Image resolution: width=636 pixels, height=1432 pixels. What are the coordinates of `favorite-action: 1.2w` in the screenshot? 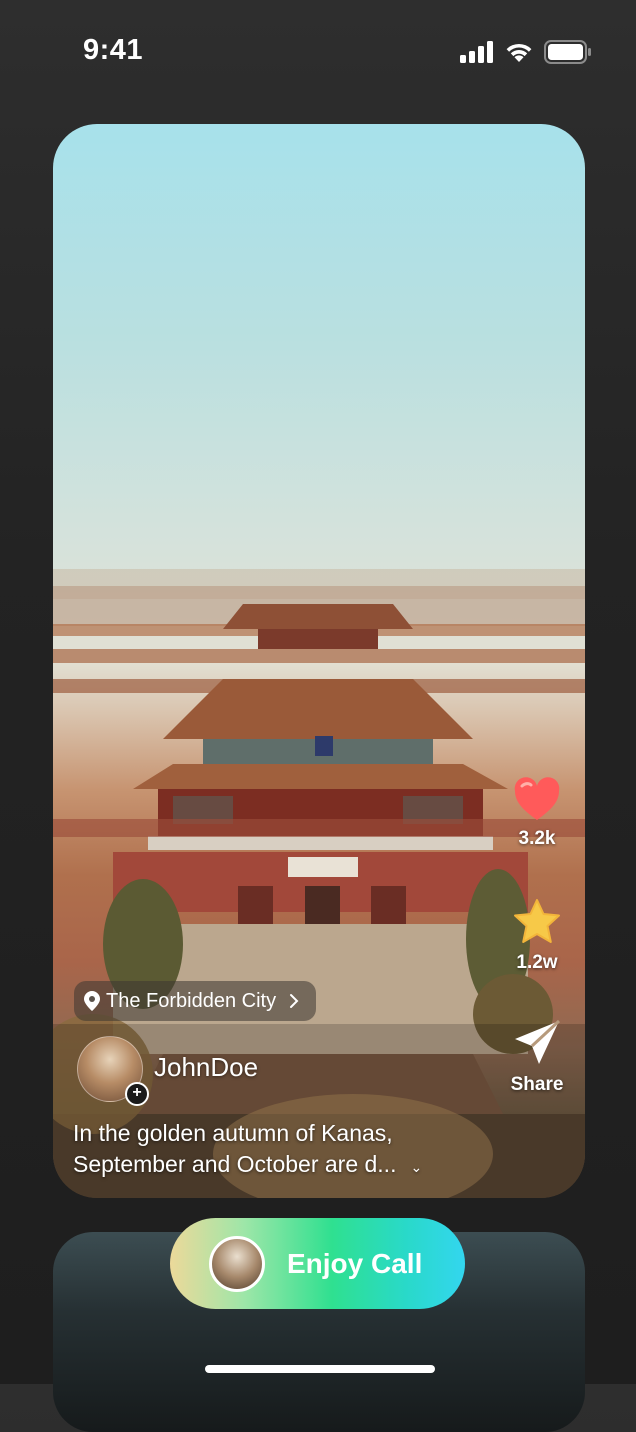 It's located at (537, 936).